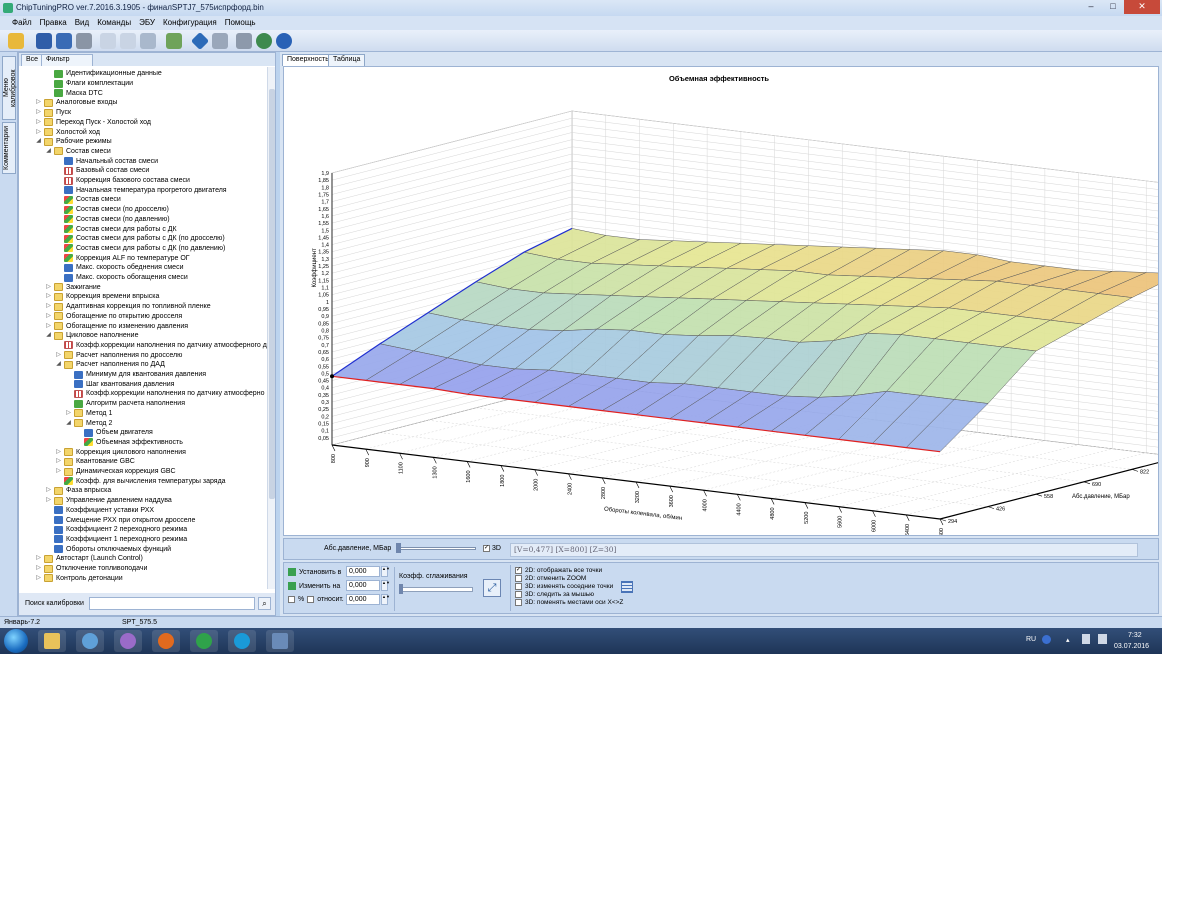 This screenshot has width=1200, height=900. I want to click on tree-item: Коррекция базового состава смеси, so click(122, 181).